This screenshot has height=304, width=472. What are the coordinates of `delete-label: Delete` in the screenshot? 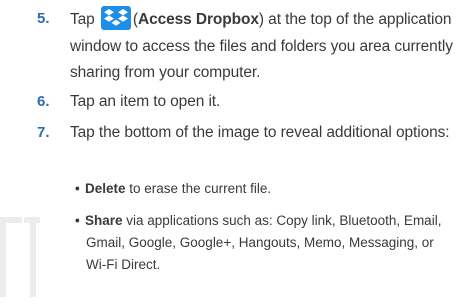 It's located at (105, 188).